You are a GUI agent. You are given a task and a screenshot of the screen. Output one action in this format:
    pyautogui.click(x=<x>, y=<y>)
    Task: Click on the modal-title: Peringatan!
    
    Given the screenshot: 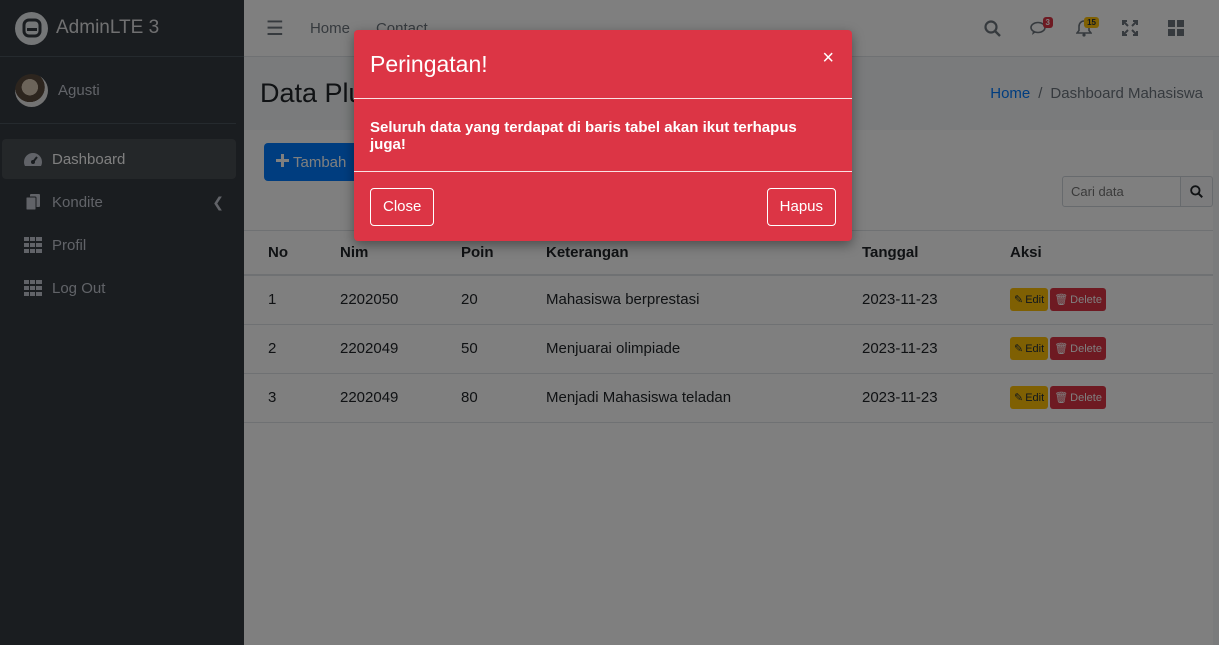 What is the action you would take?
    pyautogui.click(x=429, y=63)
    